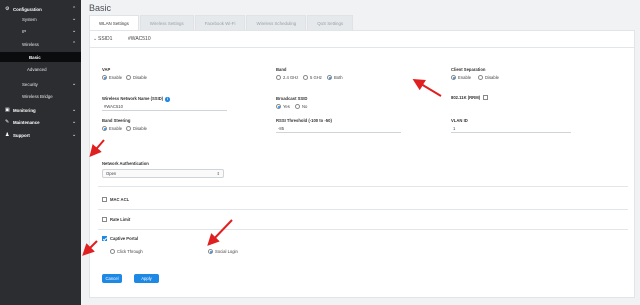  I want to click on tab-wireless-scheduling: Wireless Scheduling, so click(276, 22).